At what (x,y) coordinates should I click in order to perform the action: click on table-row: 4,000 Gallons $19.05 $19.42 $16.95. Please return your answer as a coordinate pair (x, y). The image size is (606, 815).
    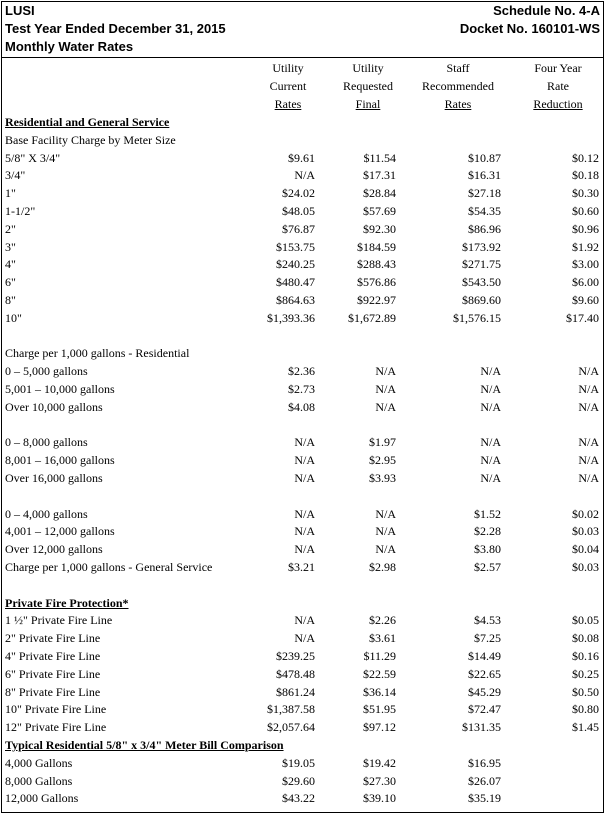
    Looking at the image, I should click on (302, 763).